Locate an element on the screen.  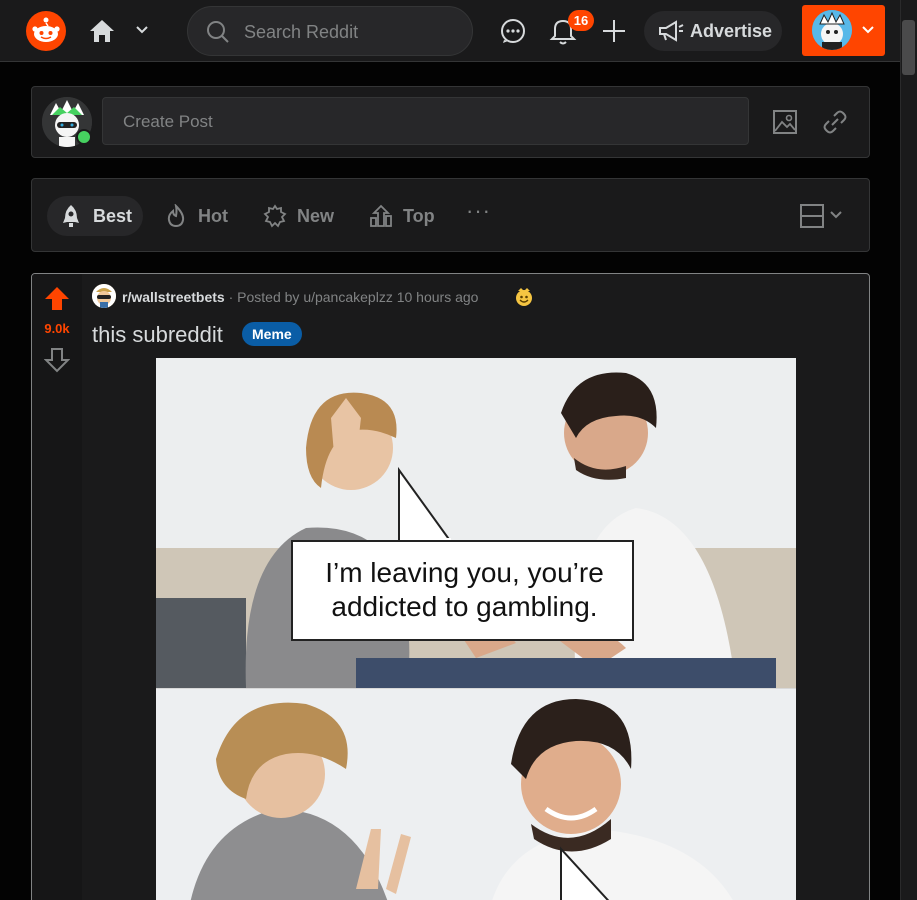
post-flair-badge: Meme is located at coordinates (272, 334).